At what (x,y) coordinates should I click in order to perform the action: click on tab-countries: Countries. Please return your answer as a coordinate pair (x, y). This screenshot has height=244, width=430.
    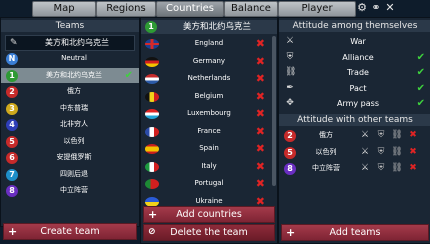
    Looking at the image, I should click on (190, 9).